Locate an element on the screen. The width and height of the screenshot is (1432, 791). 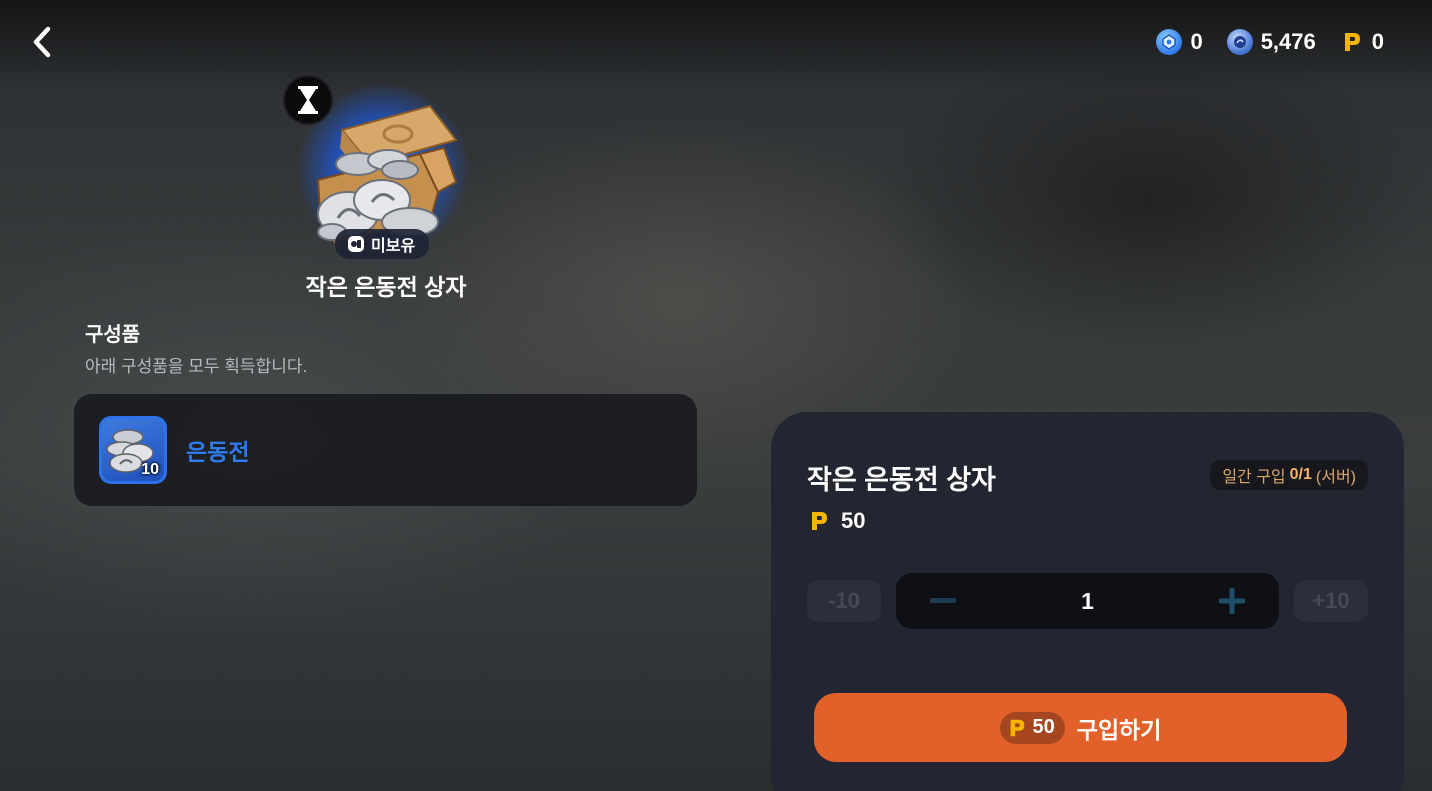
currency-gold-p: 0 is located at coordinates (1362, 42).